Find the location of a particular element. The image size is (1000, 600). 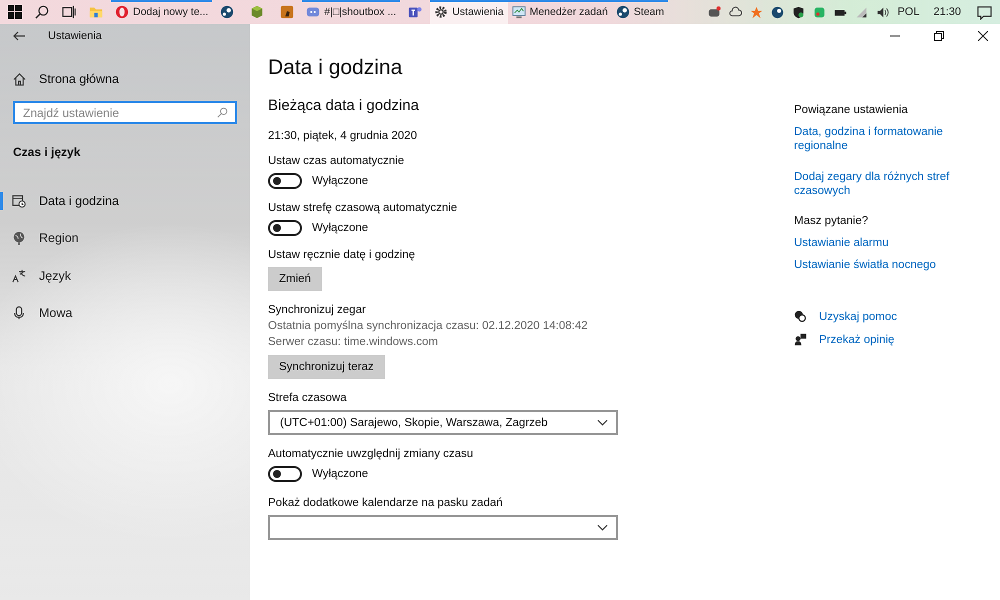

app-icon is located at coordinates (819, 12).